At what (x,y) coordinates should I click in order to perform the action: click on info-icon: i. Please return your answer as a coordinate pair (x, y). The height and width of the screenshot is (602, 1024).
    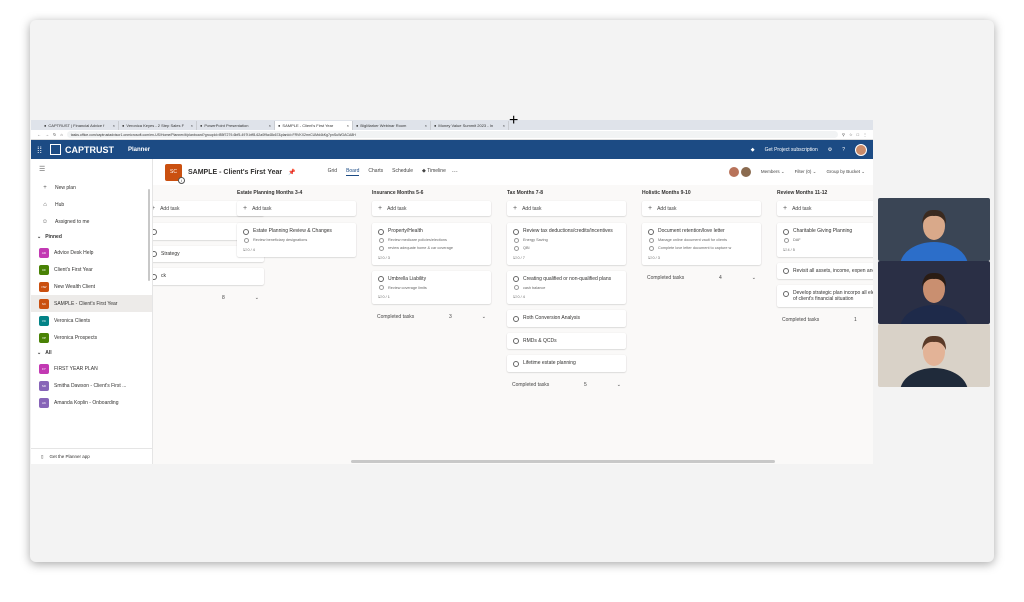
    Looking at the image, I should click on (181, 180).